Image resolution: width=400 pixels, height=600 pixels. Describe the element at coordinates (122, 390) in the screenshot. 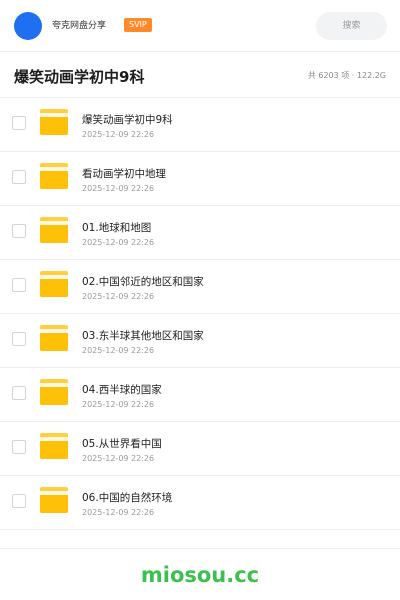

I see `item-name: 04.西半球的国家` at that location.